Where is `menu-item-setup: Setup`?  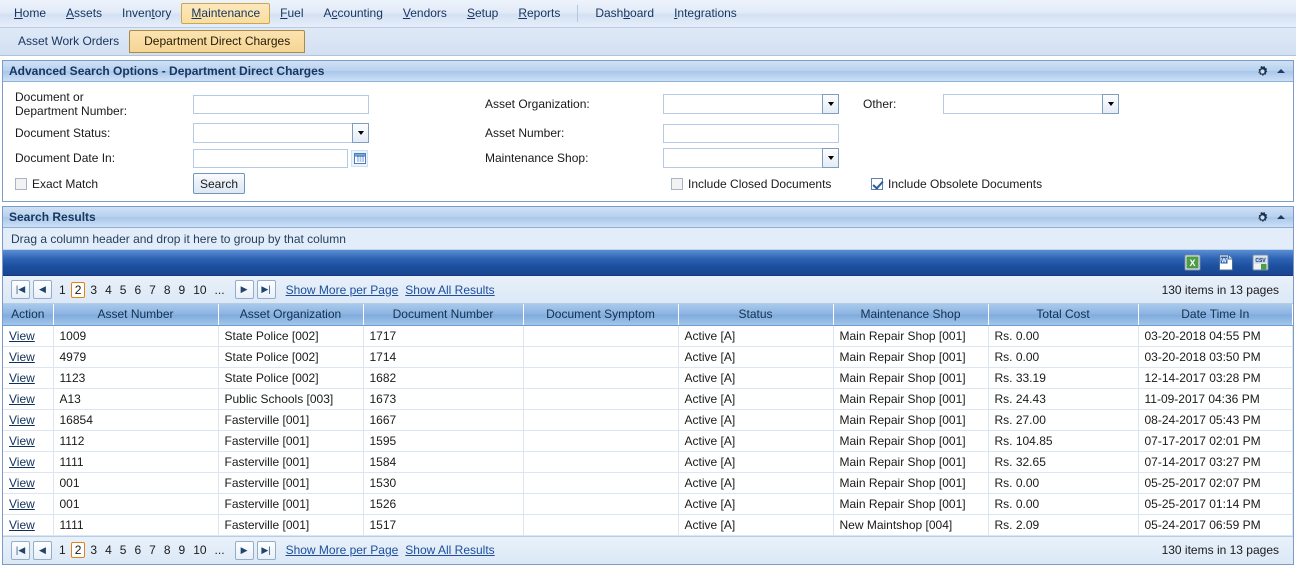
menu-item-setup: Setup is located at coordinates (482, 13).